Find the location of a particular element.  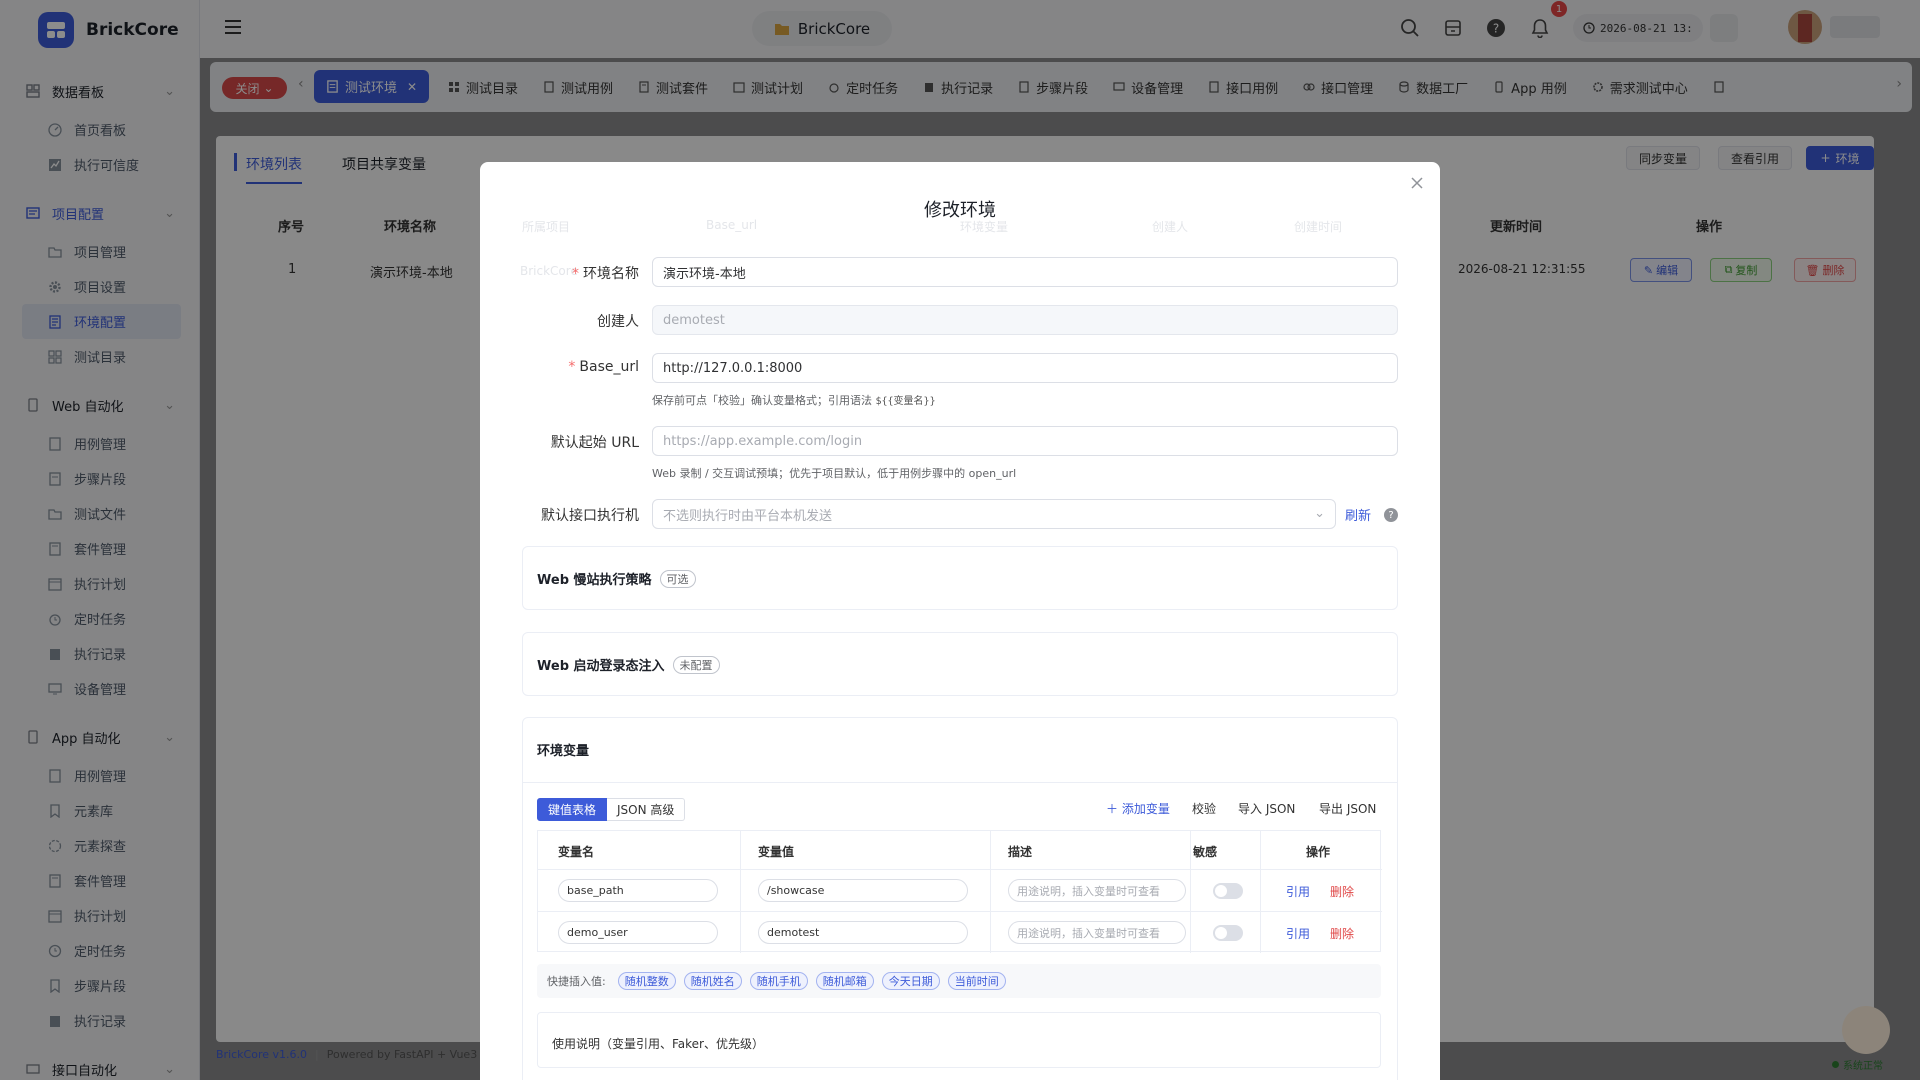

validate-button: 校验 is located at coordinates (1204, 808).